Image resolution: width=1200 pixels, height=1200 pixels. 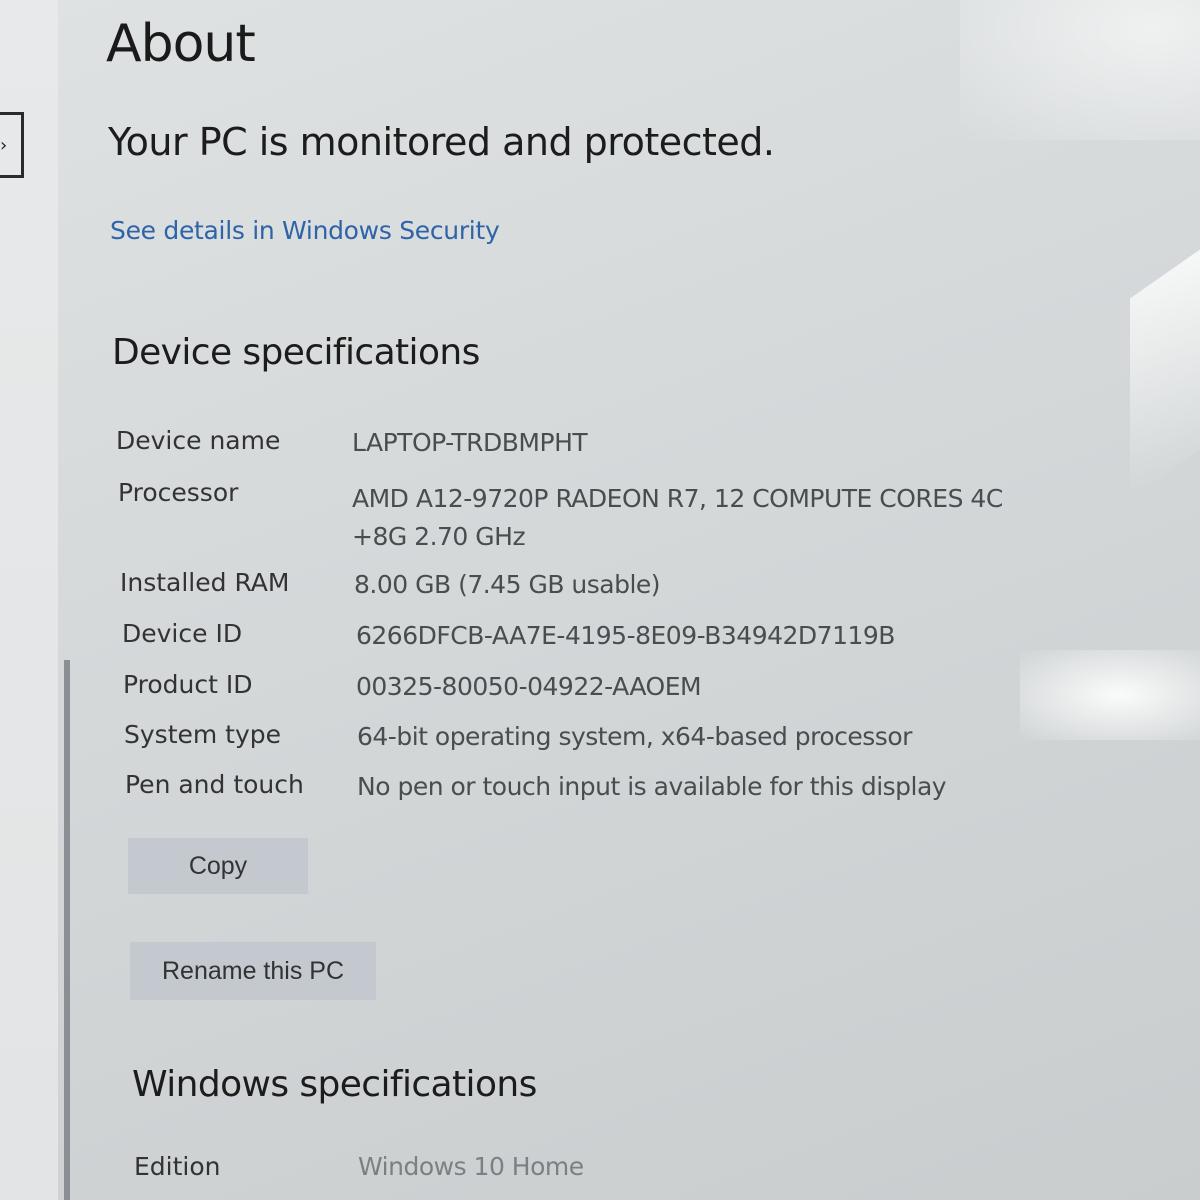 I want to click on rename-pc-button: Rename this PC, so click(x=253, y=971).